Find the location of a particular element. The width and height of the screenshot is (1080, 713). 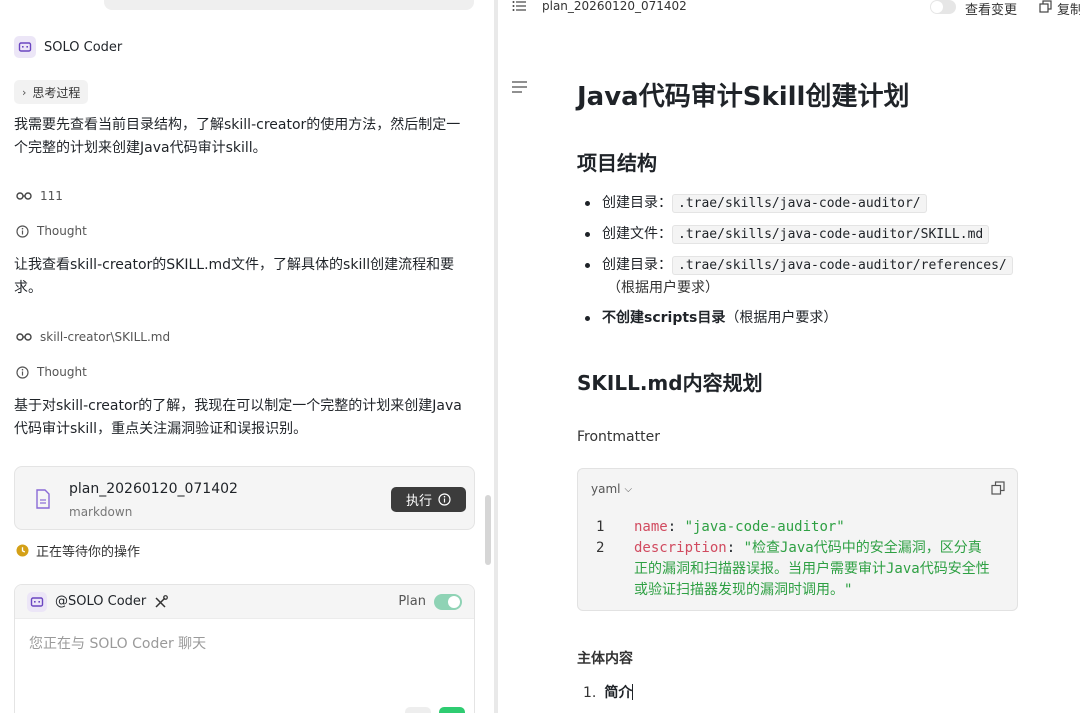

inline-code: .trae/skills/java-code-auditor/ is located at coordinates (799, 203).